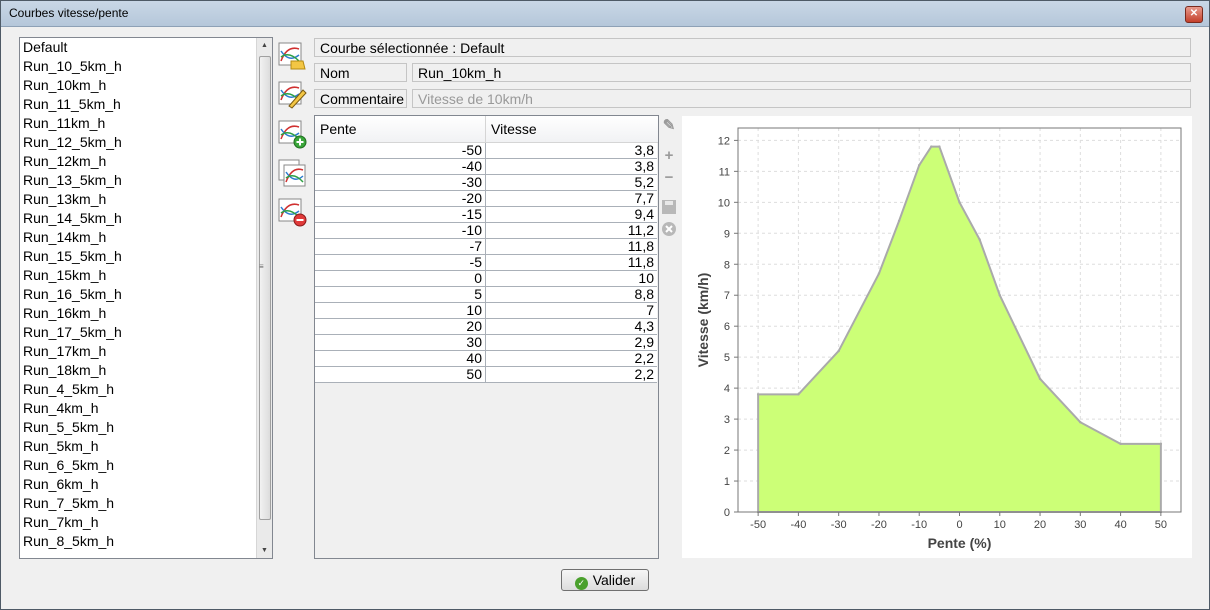 Image resolution: width=1210 pixels, height=610 pixels. Describe the element at coordinates (138, 408) in the screenshot. I see `curve-list-item: Run_4km_h` at that location.